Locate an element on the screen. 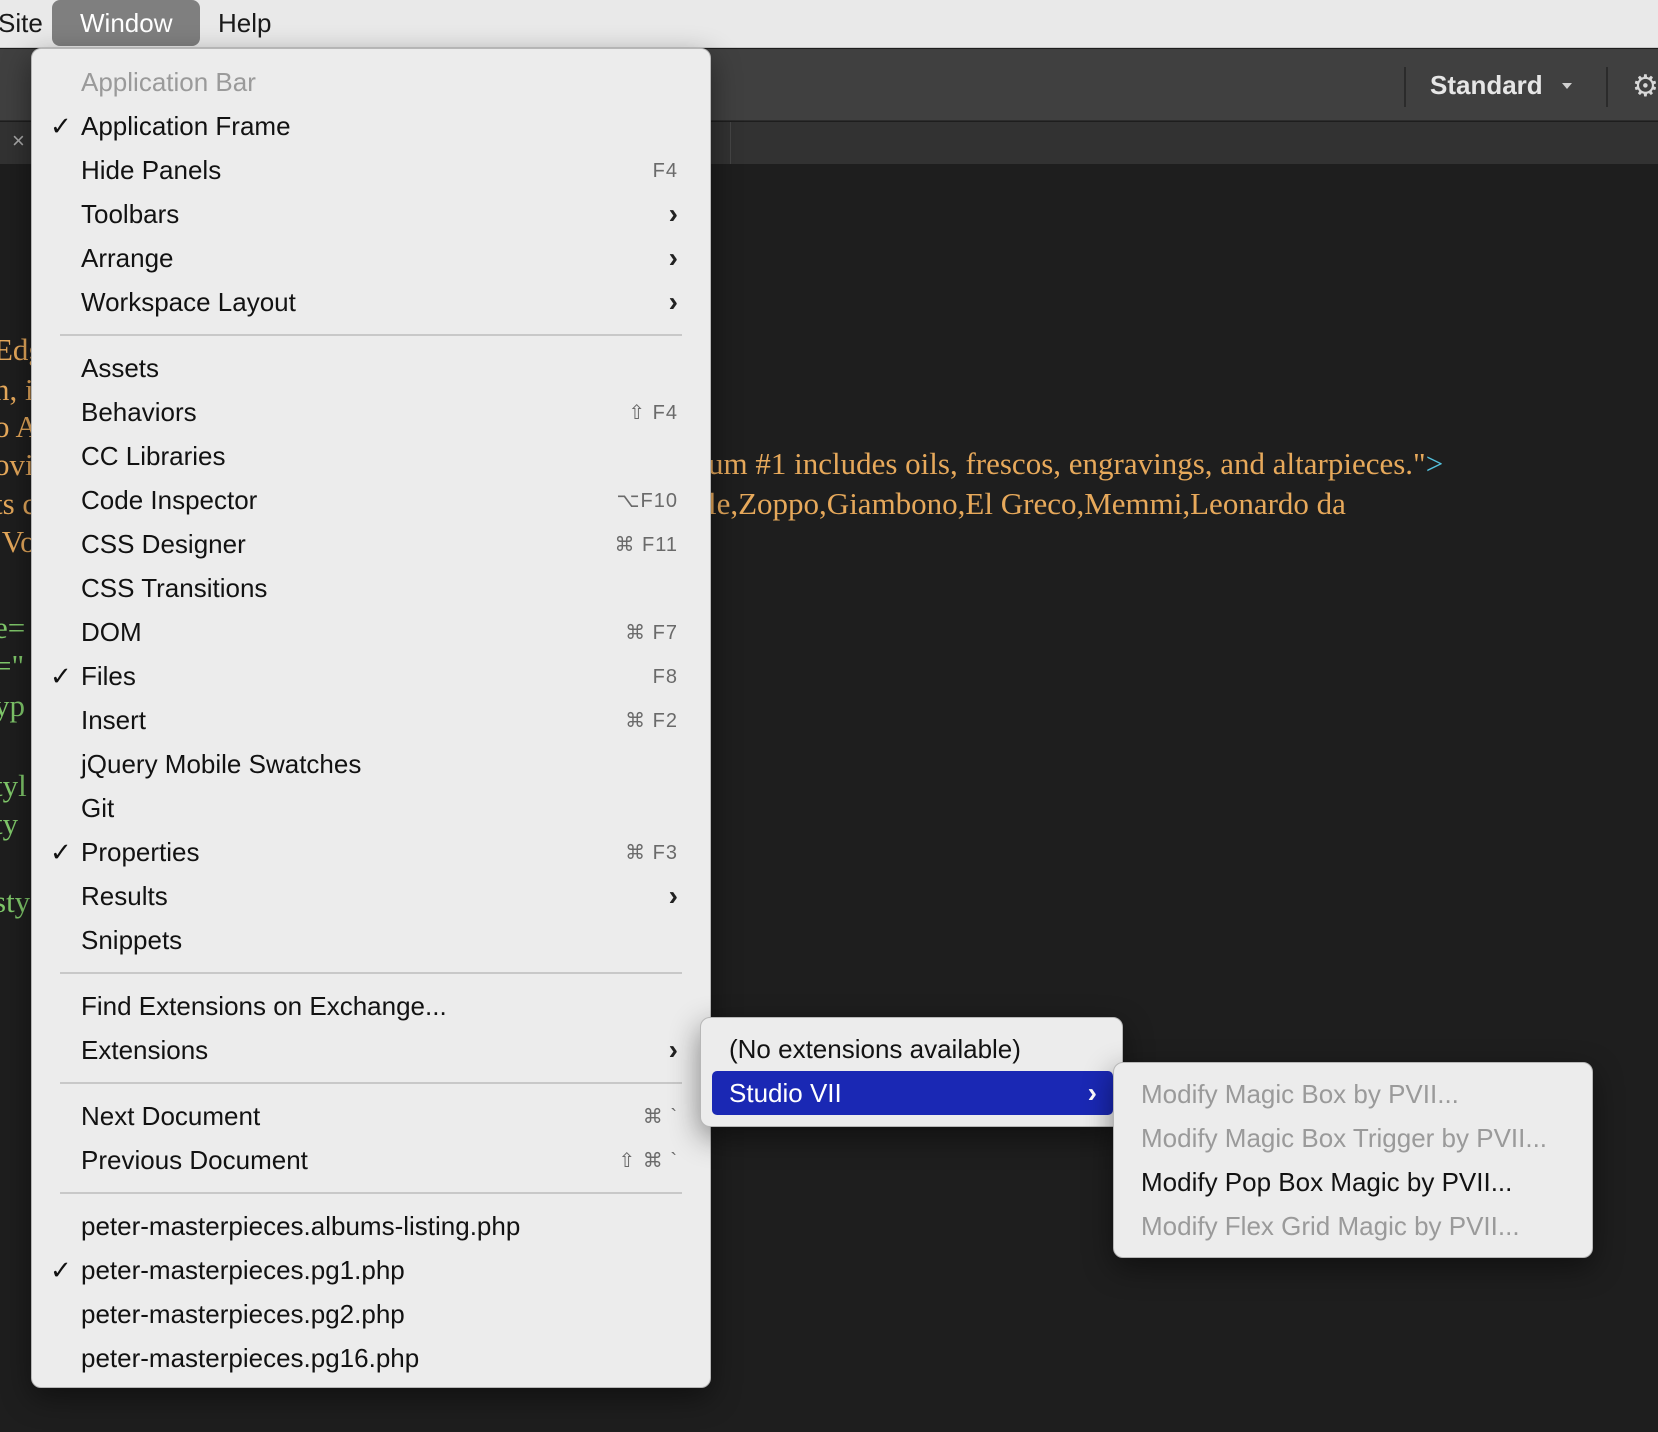 The height and width of the screenshot is (1432, 1658). menu-item-previous-document: Previous Document ⇧ ⌘ ` is located at coordinates (371, 1160).